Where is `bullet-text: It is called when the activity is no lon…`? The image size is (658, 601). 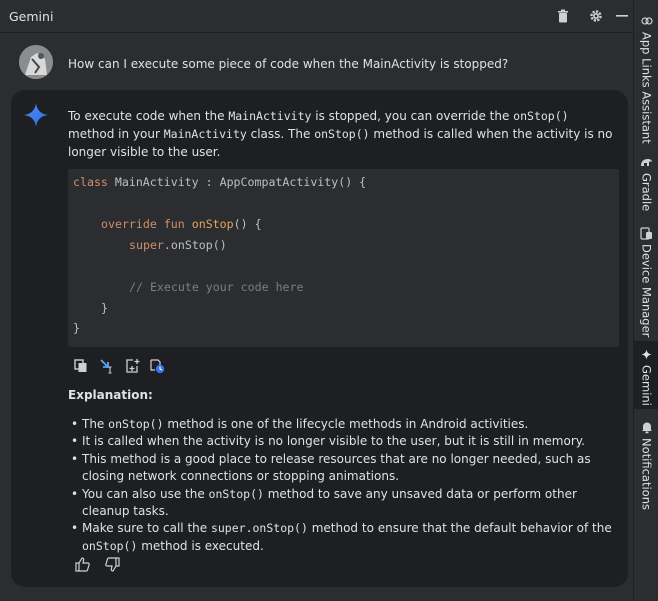
bullet-text: It is called when the activity is no lon… is located at coordinates (333, 441).